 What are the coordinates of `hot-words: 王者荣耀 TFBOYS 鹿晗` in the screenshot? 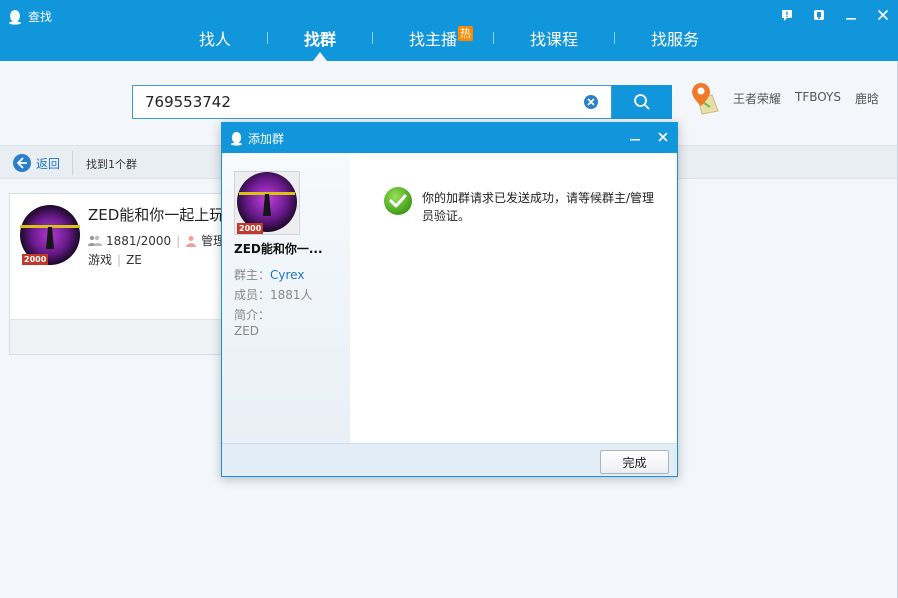 It's located at (806, 98).